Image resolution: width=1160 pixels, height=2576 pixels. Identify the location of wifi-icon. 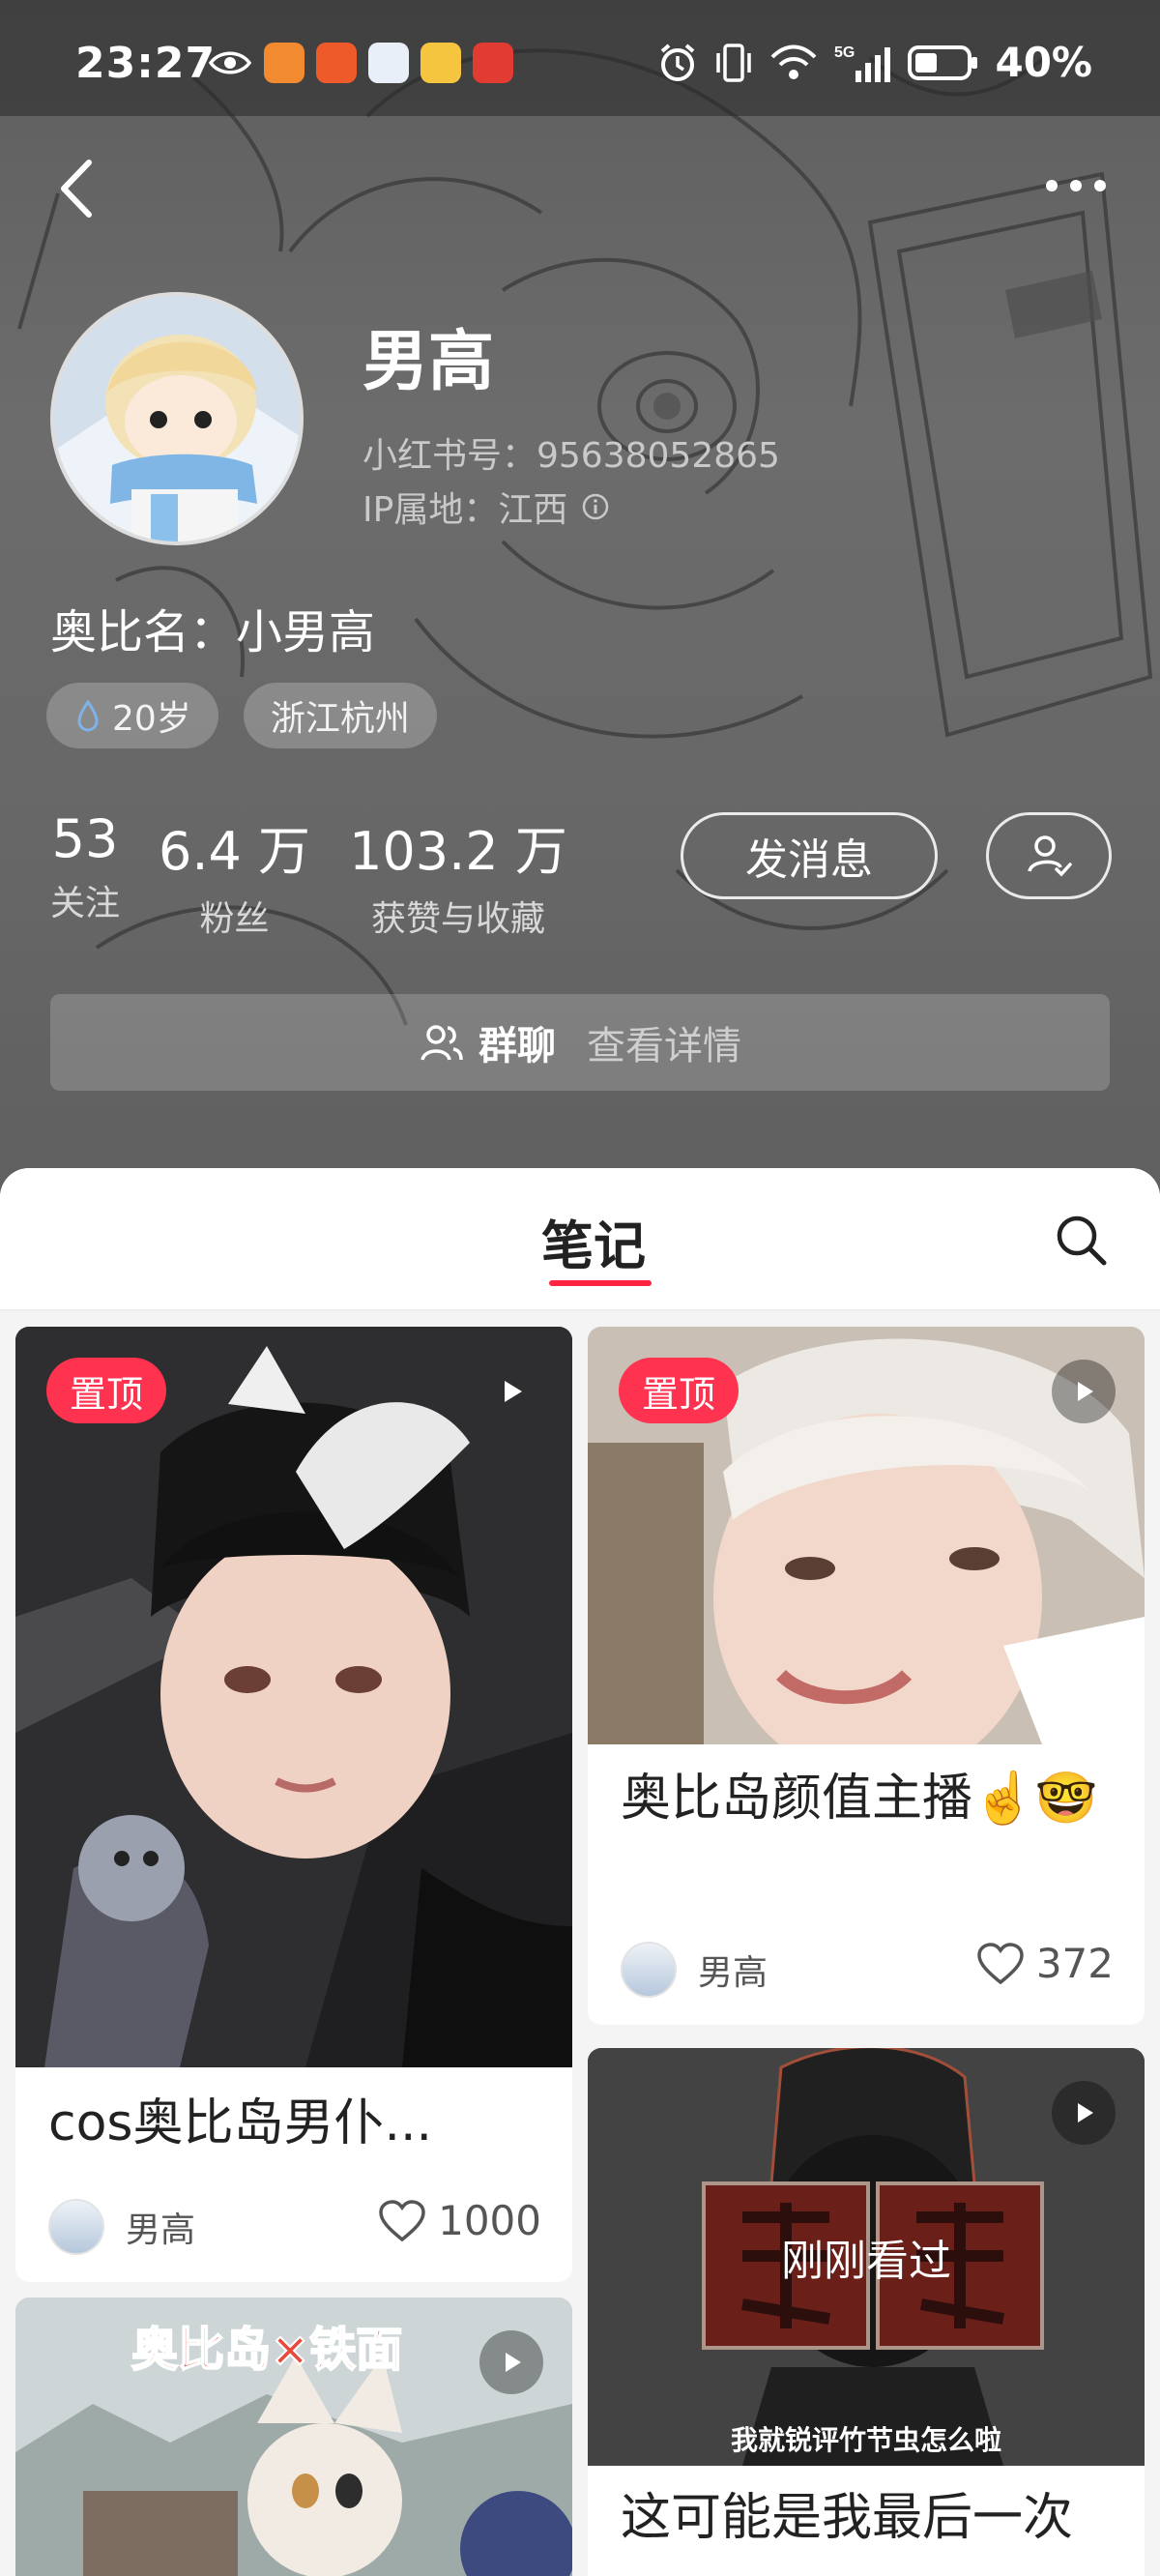
(794, 61).